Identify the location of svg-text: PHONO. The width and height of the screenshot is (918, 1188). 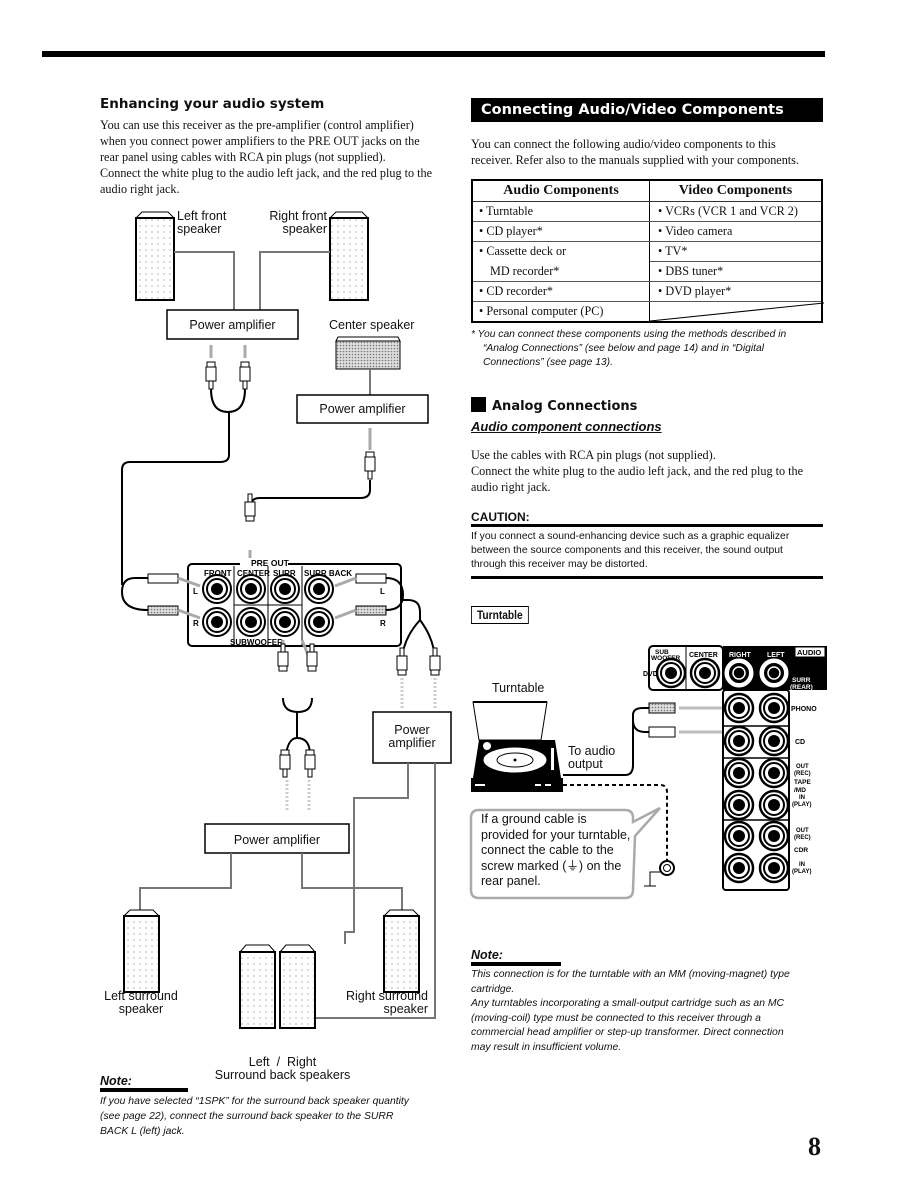
(804, 709).